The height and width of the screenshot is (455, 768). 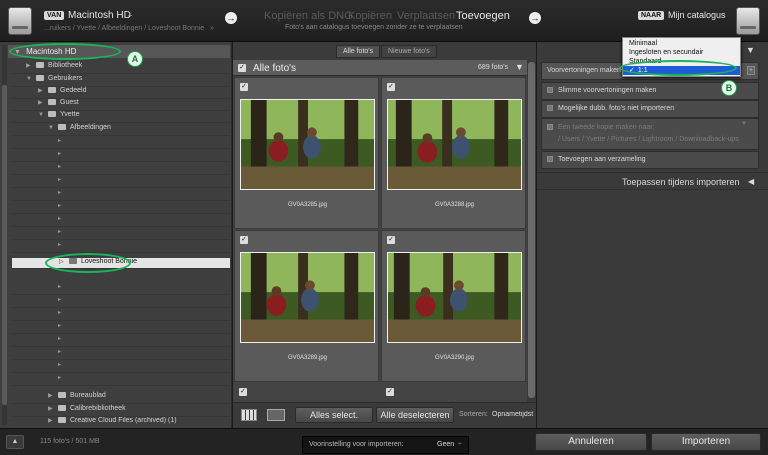 What do you see at coordinates (121, 68) in the screenshot?
I see `tree-item-bibliotheek: ▶ Bibliotheek` at bounding box center [121, 68].